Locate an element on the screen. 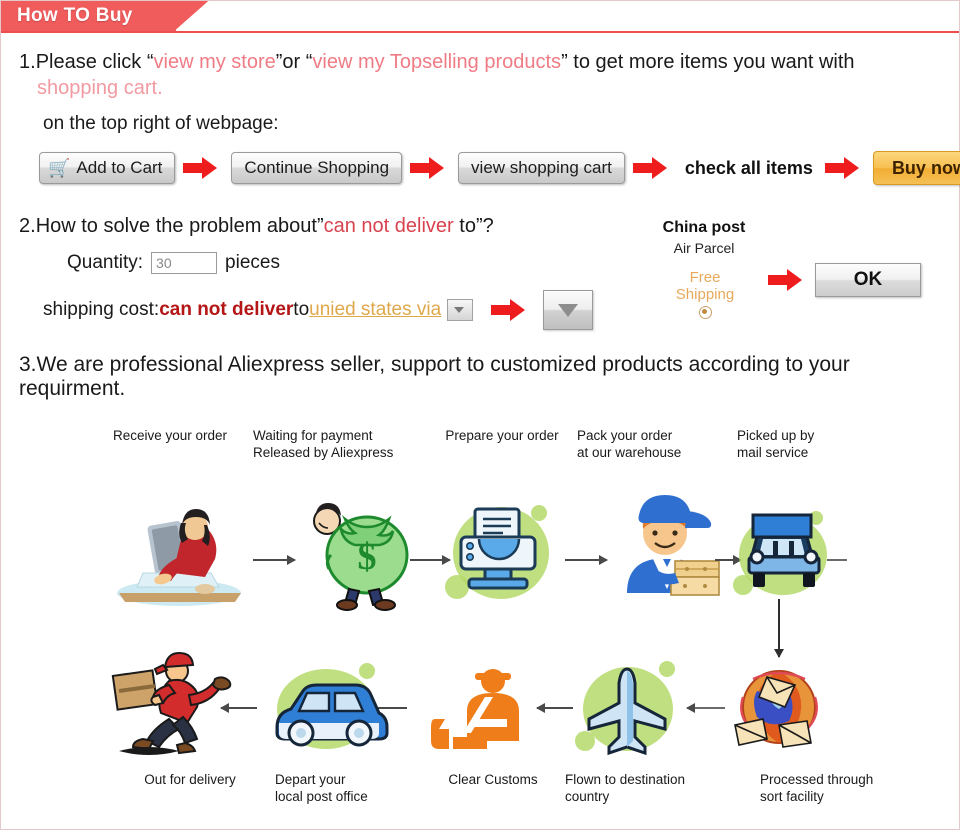 The image size is (960, 830). flow-label-text: Clear Customs is located at coordinates (493, 779).